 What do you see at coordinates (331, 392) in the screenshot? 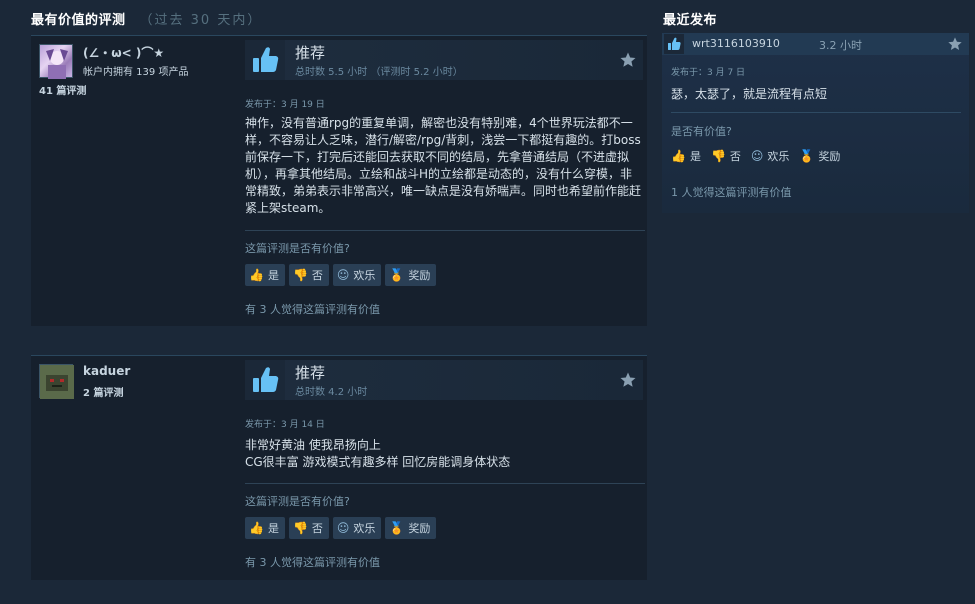
I see `hours-played: 总时数 4.2 小时` at bounding box center [331, 392].